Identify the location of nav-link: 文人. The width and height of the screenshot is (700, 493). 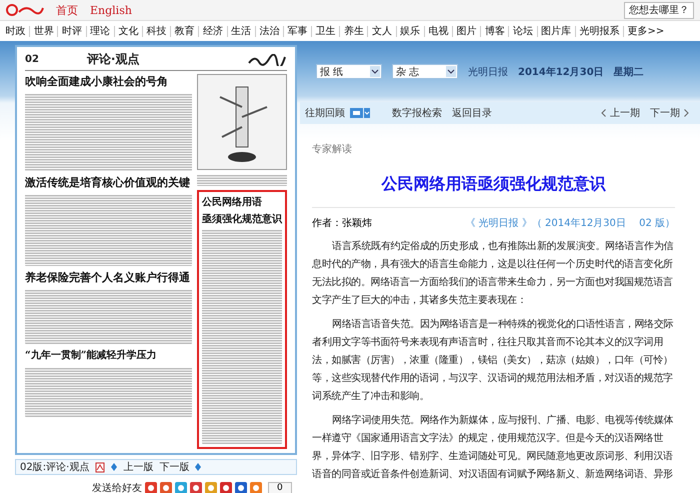
(381, 31).